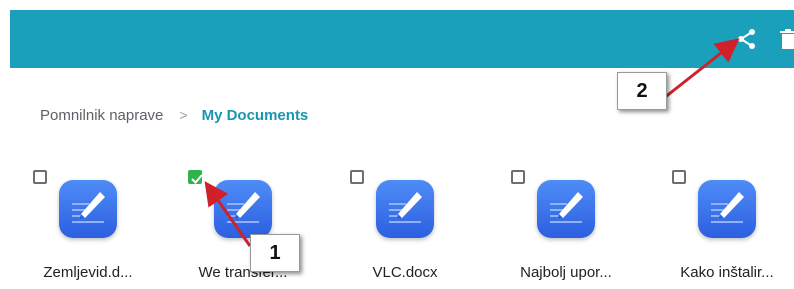 The width and height of the screenshot is (794, 289). Describe the element at coordinates (174, 115) in the screenshot. I see `breadcrumb: Pomnilnik naprave > My Documents` at that location.